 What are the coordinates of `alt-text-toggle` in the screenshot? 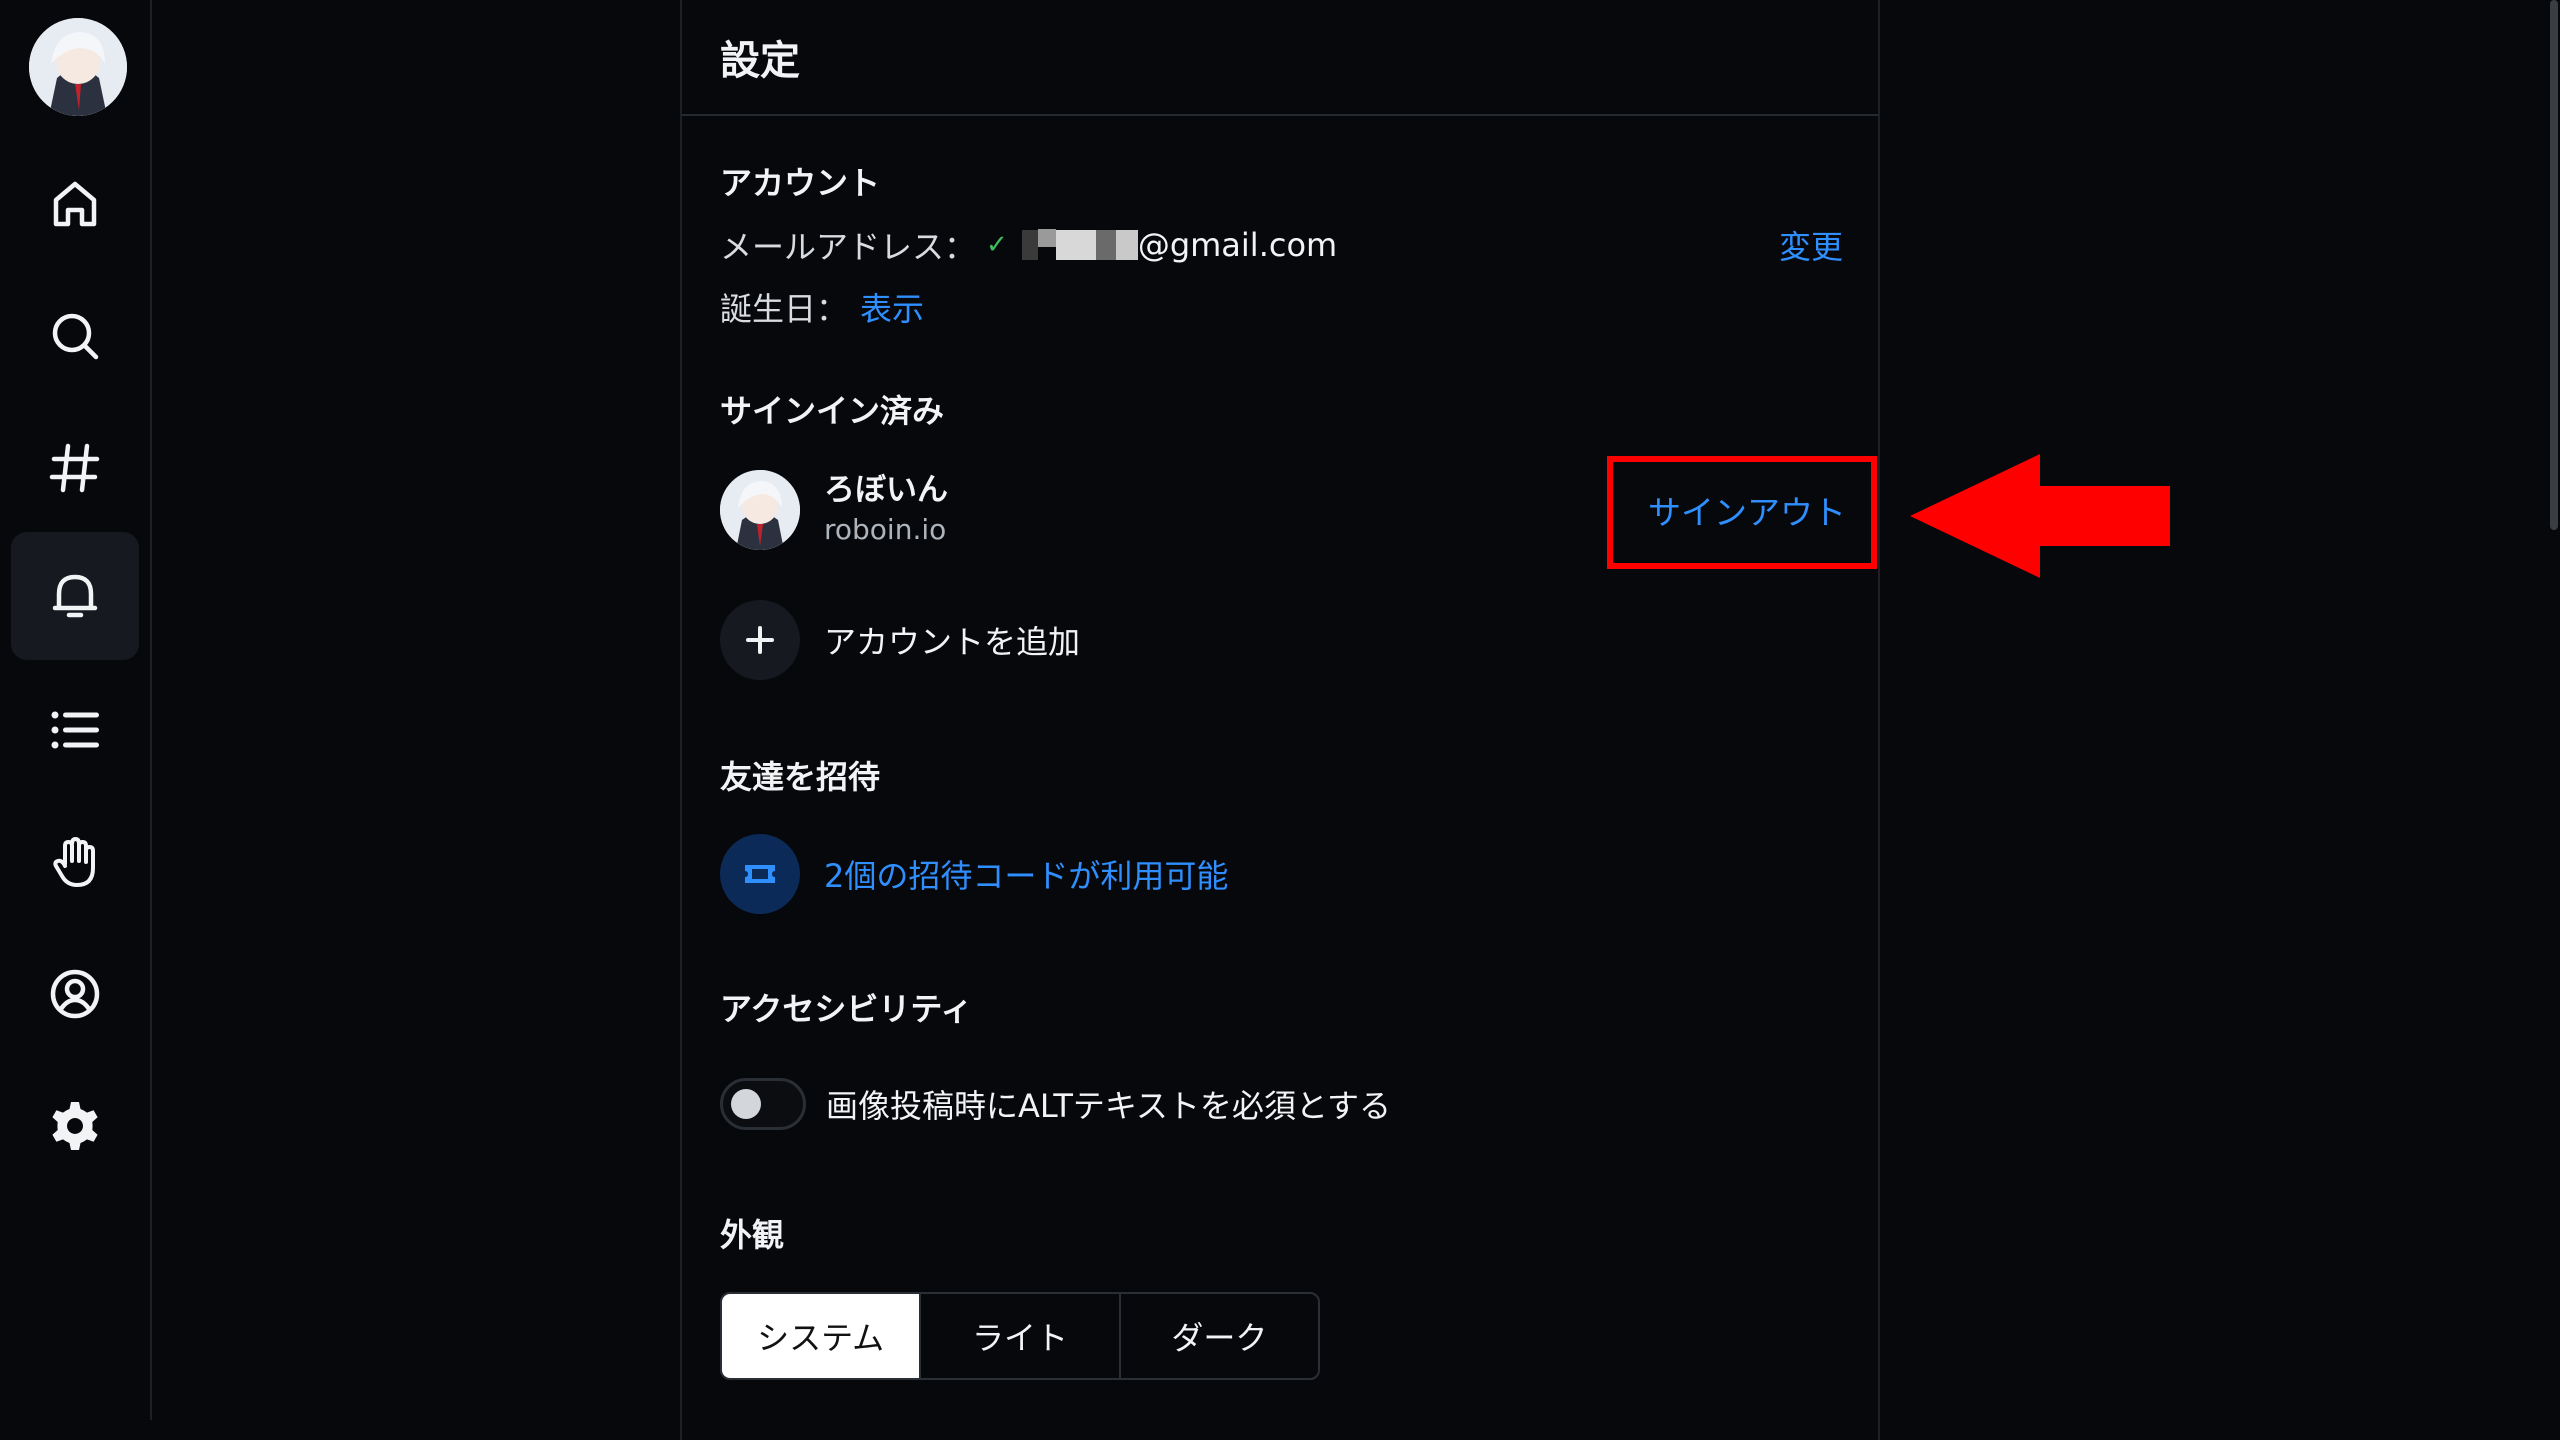 It's located at (763, 1104).